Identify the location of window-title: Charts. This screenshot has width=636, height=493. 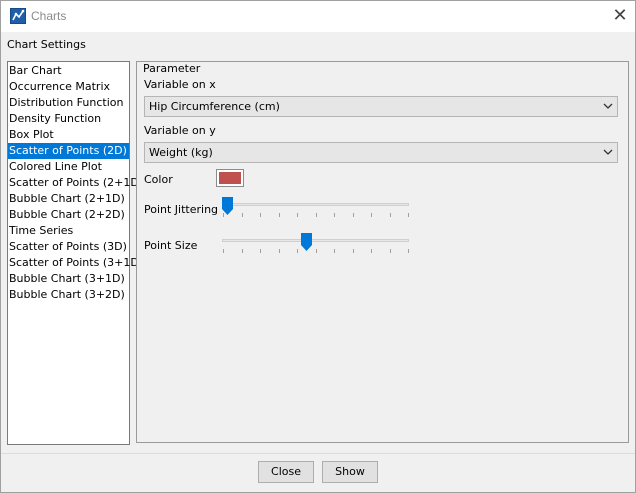
(49, 16).